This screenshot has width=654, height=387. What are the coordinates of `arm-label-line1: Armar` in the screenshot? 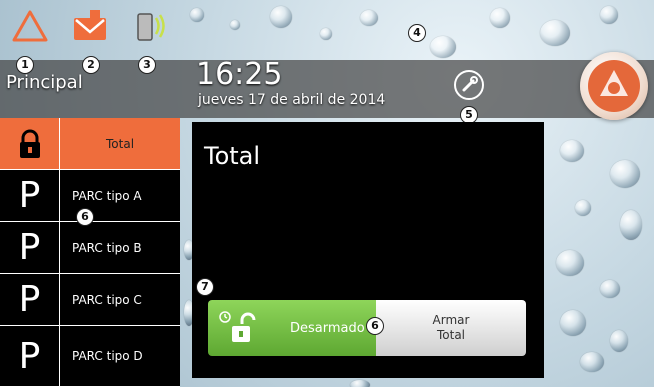 It's located at (451, 320).